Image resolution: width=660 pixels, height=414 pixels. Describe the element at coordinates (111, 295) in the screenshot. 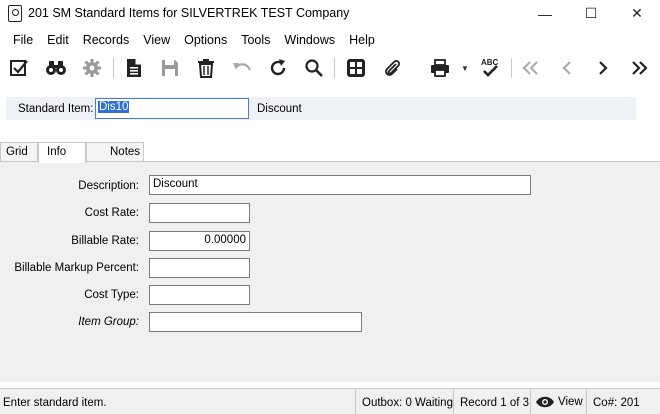

I see `cost-type-label: Cost Type:` at that location.